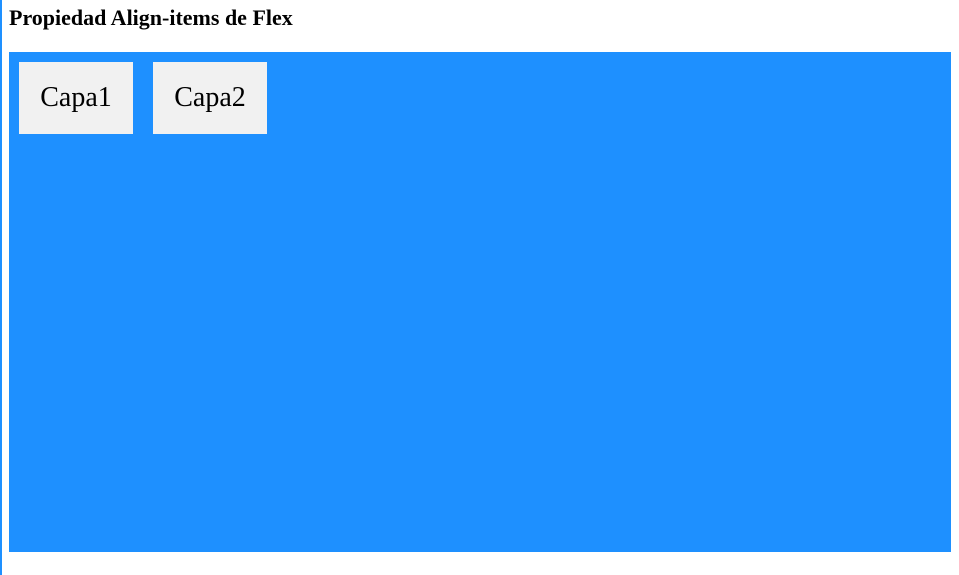 This screenshot has width=959, height=575. Describe the element at coordinates (1, 287) in the screenshot. I see `page-left-border` at that location.